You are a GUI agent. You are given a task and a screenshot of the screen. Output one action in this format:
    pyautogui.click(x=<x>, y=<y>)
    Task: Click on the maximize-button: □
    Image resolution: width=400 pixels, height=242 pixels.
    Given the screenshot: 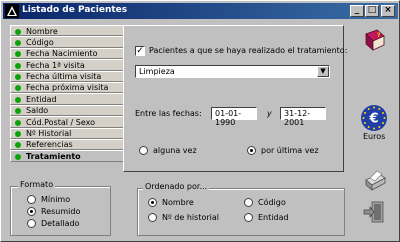 What is the action you would take?
    pyautogui.click(x=372, y=11)
    